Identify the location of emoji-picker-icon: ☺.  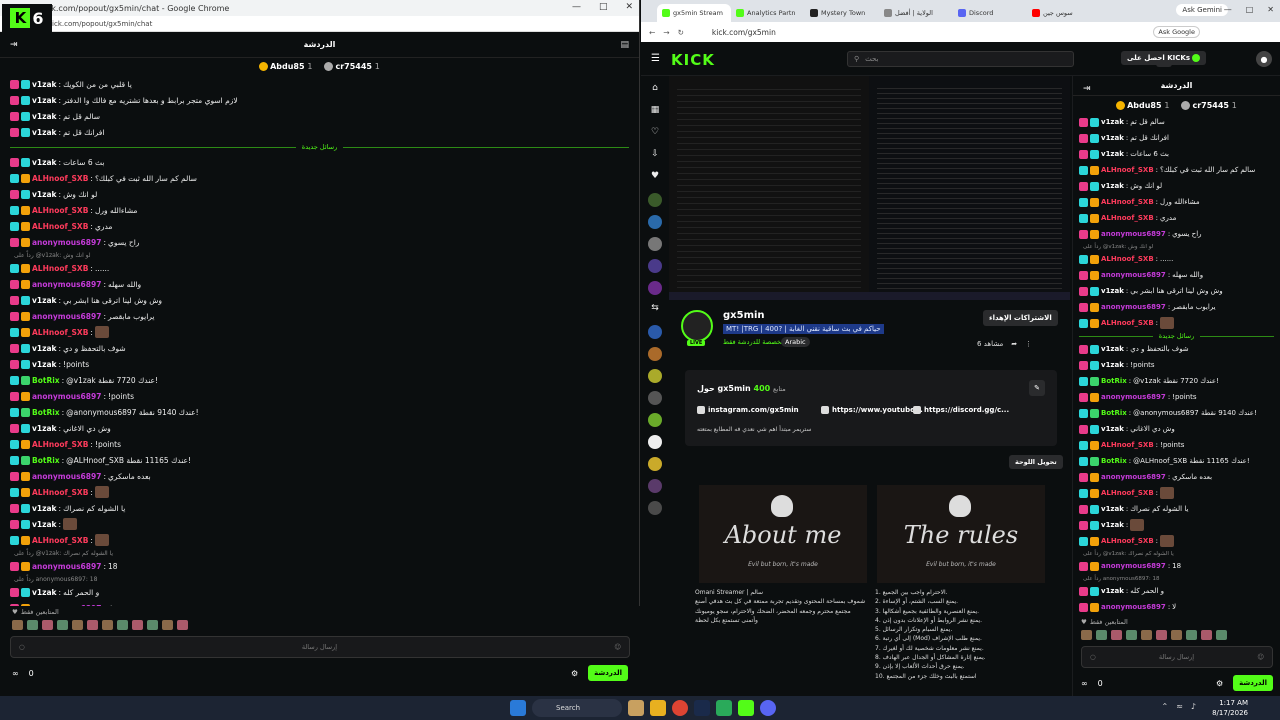
(617, 647).